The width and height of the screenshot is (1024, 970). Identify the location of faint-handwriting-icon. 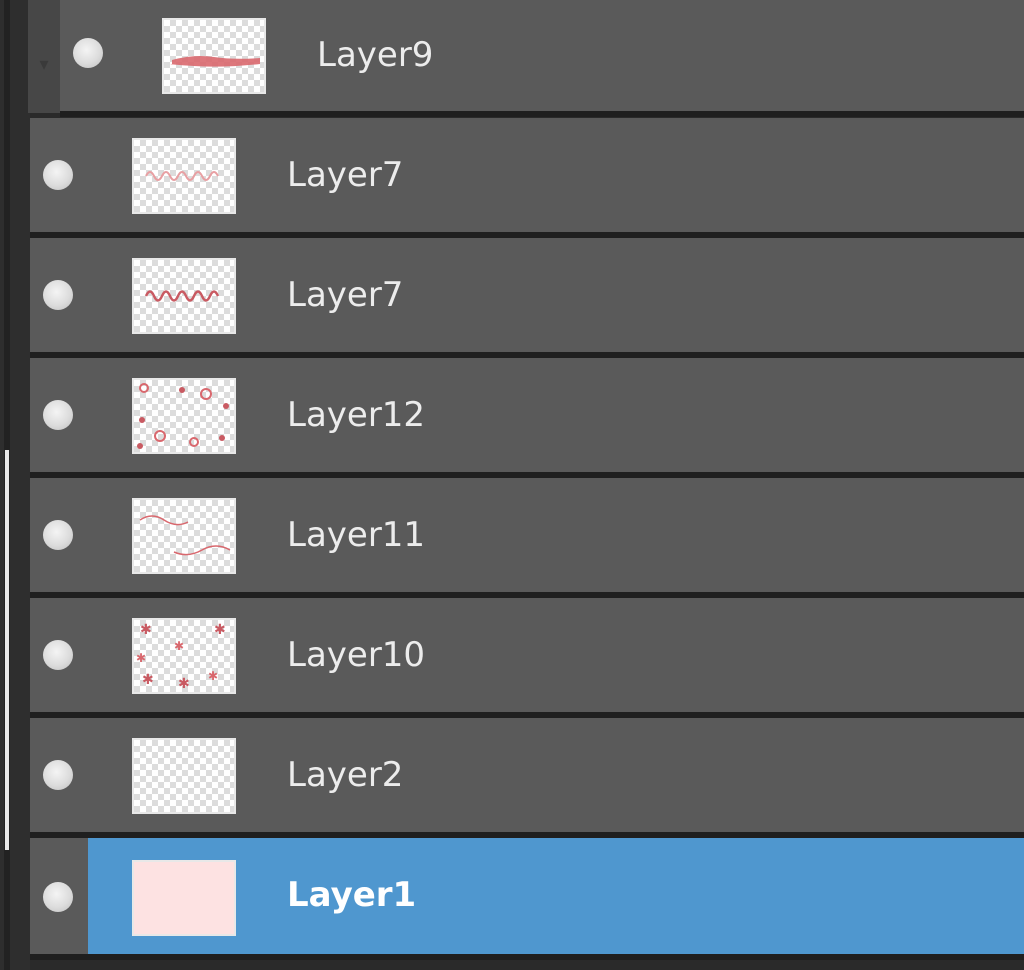
(182, 176).